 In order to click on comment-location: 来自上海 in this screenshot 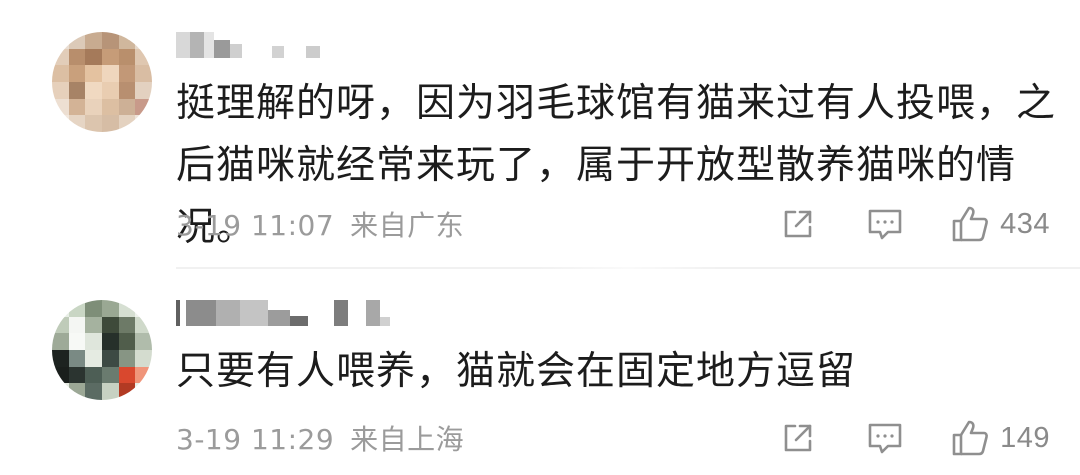, I will do `click(407, 439)`.